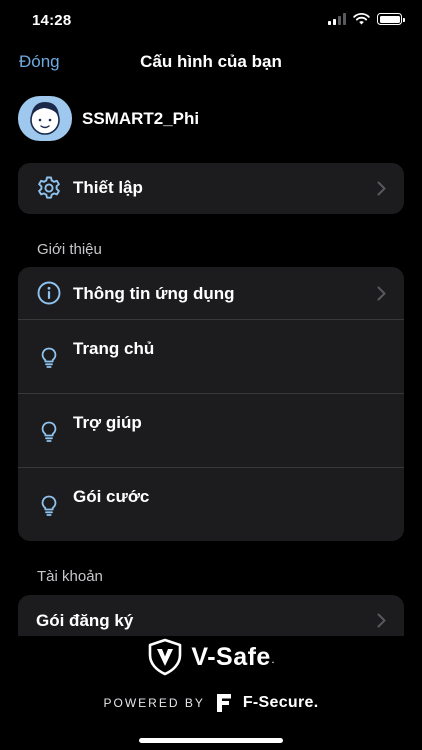 The width and height of the screenshot is (422, 750). I want to click on powered-by: POWERED BY F-Secure., so click(211, 703).